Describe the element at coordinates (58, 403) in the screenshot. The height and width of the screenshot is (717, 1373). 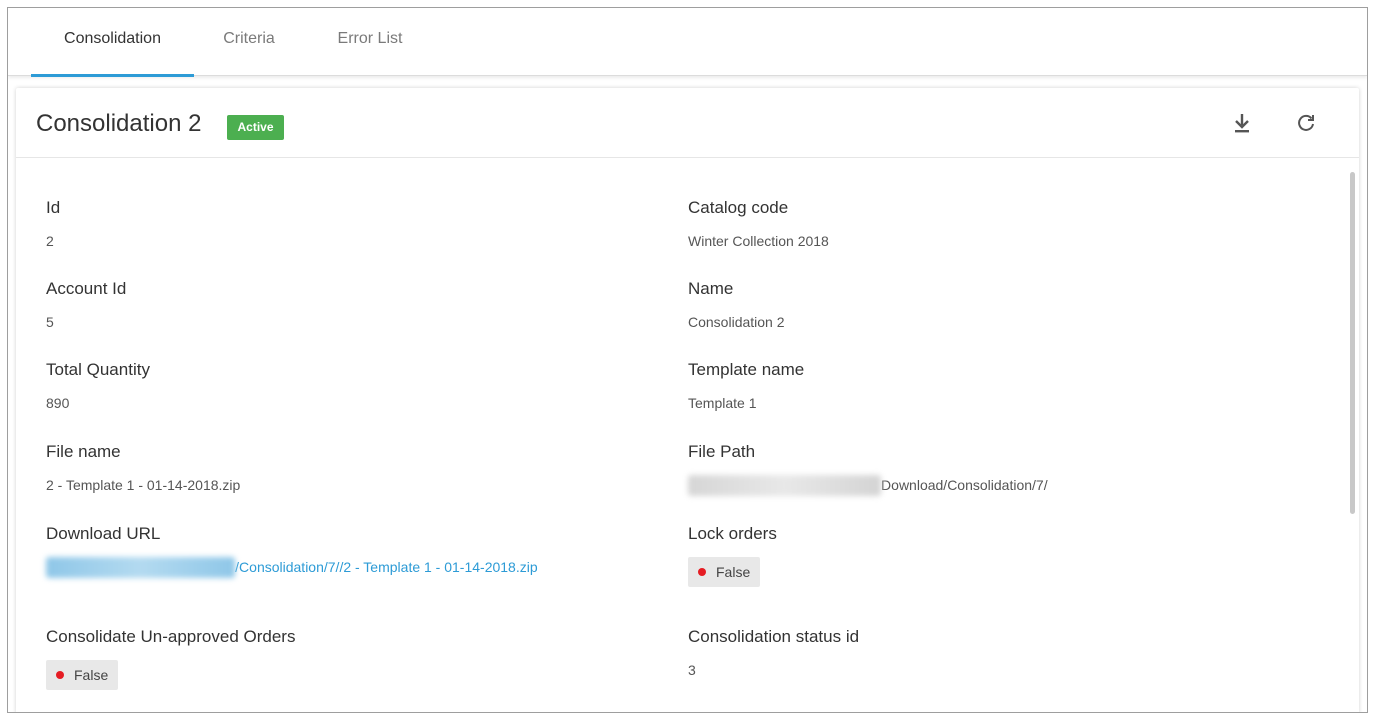
I see `field-value: 890` at that location.